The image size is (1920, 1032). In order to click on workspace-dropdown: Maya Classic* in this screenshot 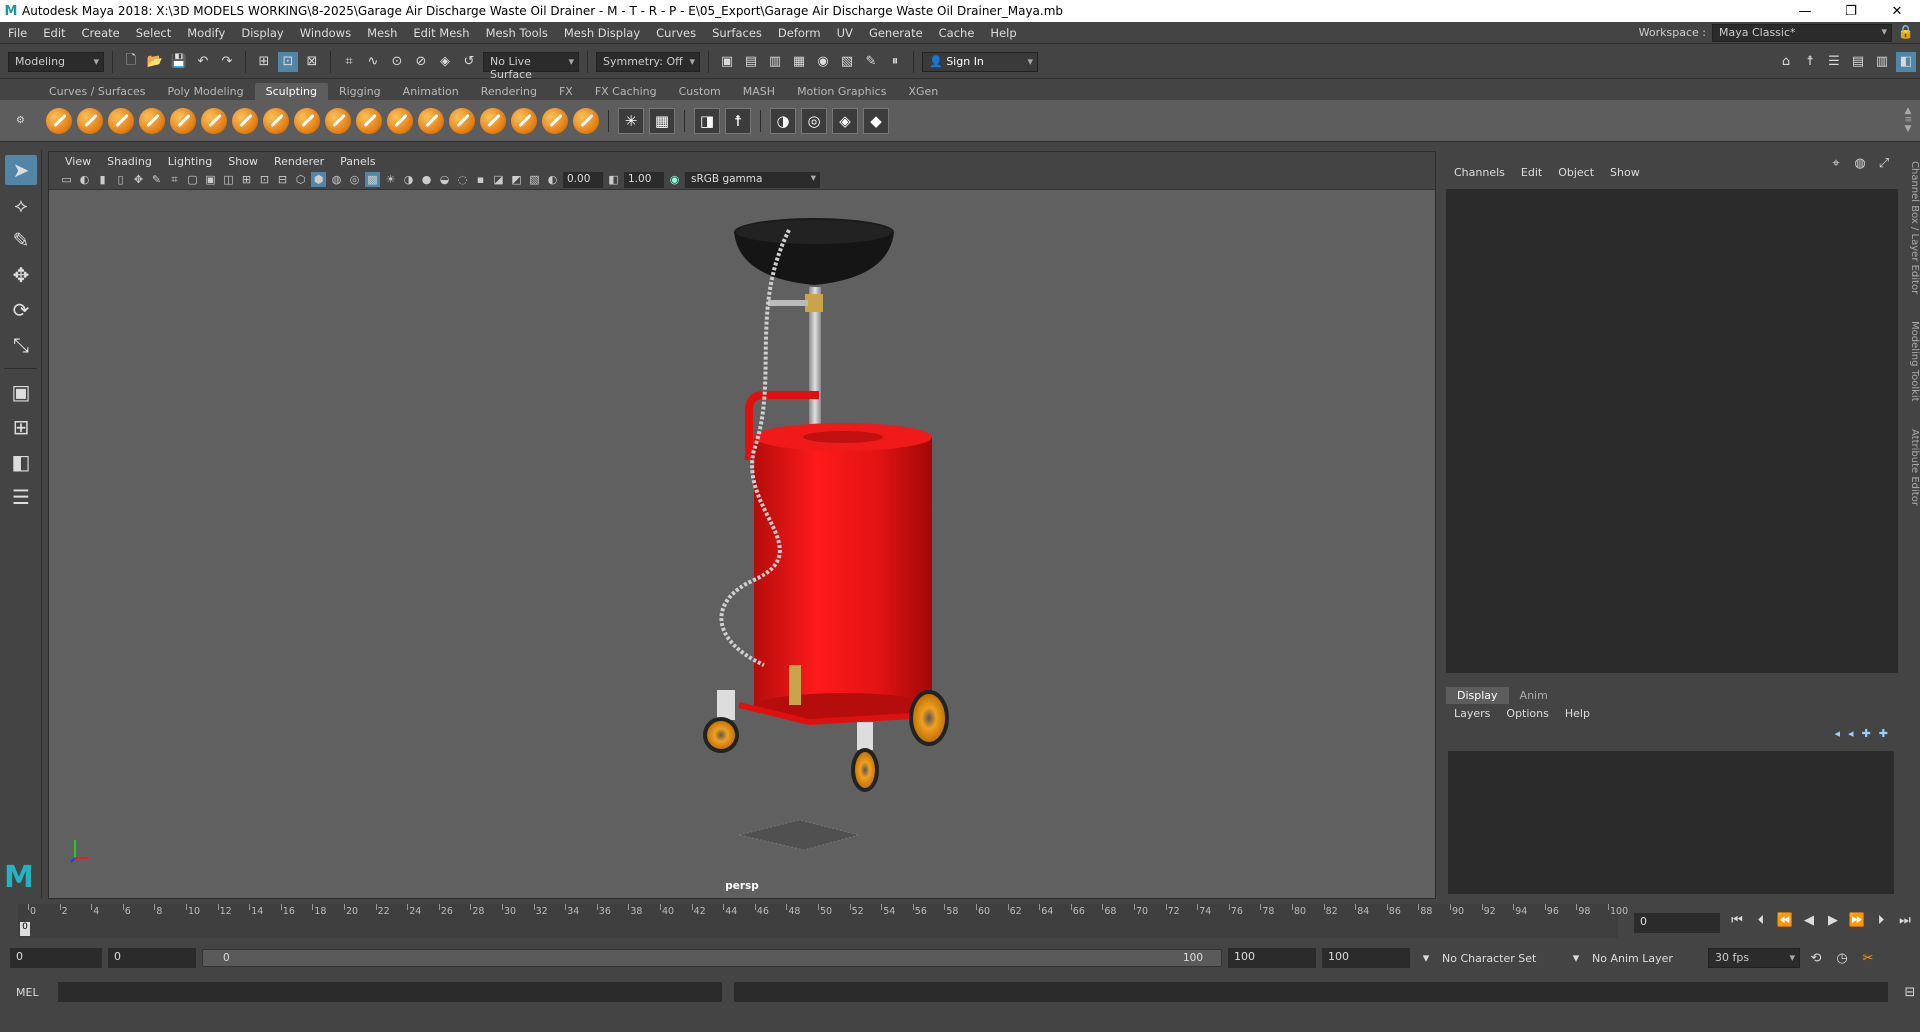, I will do `click(1802, 32)`.